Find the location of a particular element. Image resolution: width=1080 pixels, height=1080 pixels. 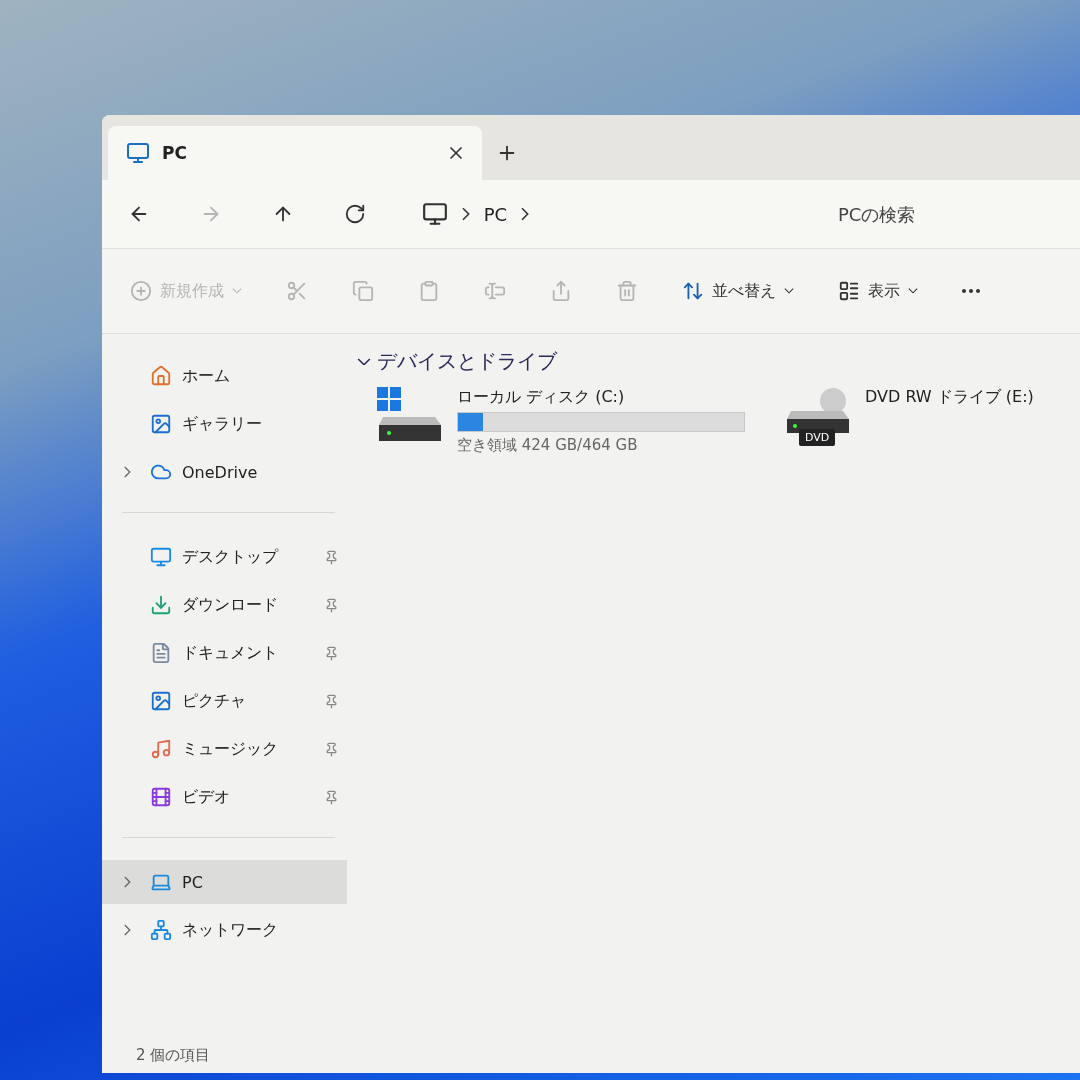

free-space-text: 空き領域 424 GB/464 GB is located at coordinates (548, 445).